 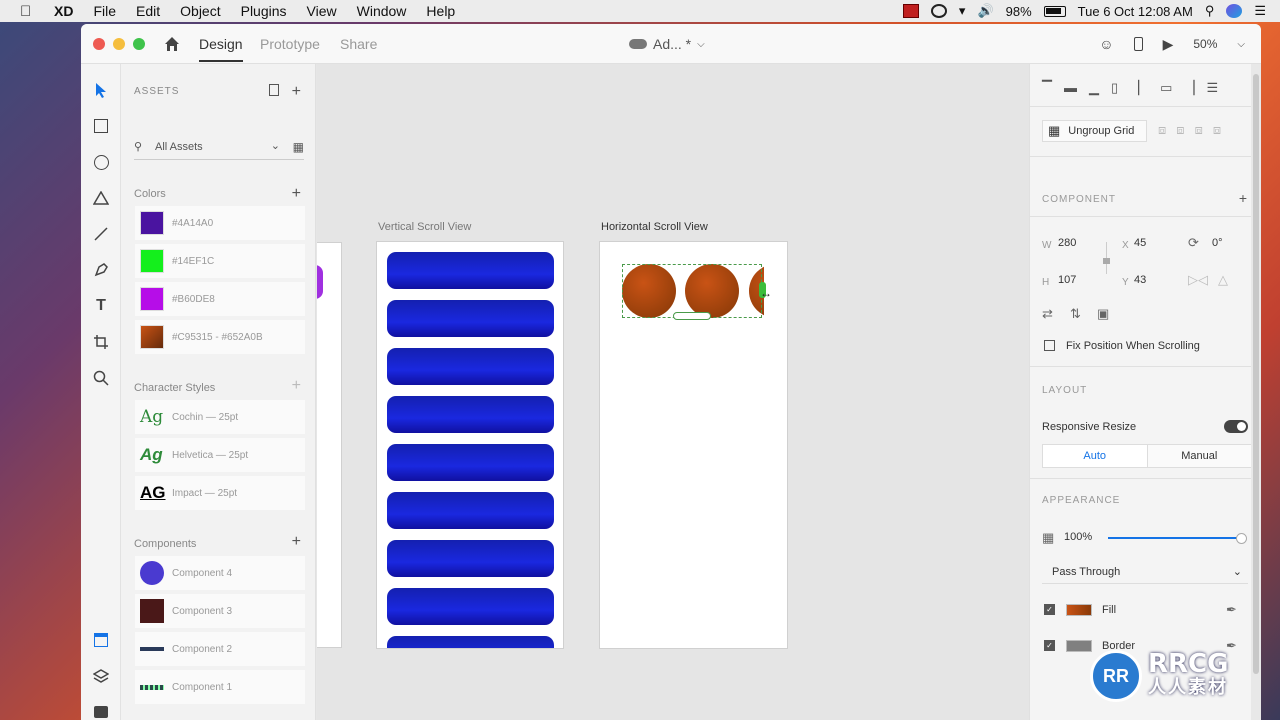 I want to click on assets-panel-icon, so click(x=101, y=640).